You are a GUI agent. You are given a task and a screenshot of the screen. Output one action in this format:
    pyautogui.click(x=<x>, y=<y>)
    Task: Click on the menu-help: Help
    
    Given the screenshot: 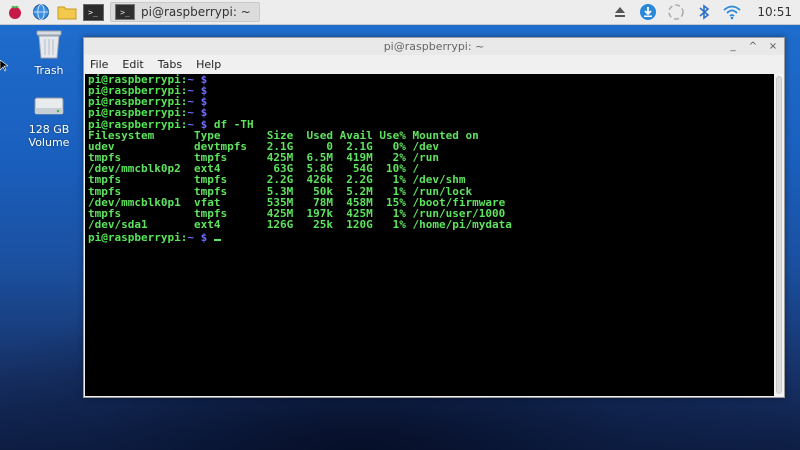 What is the action you would take?
    pyautogui.click(x=208, y=64)
    